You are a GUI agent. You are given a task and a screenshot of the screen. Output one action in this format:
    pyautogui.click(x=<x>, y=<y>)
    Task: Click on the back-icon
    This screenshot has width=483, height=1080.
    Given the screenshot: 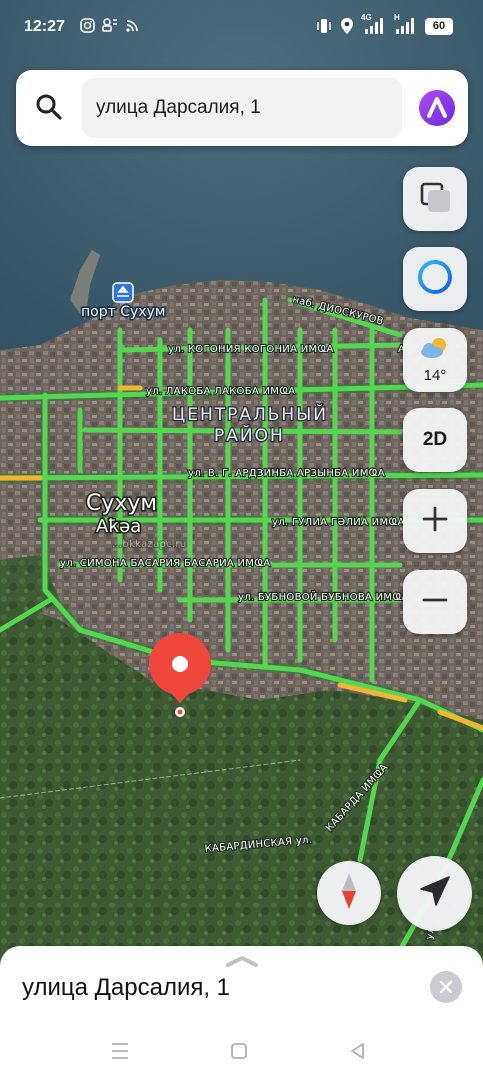 What is the action you would take?
    pyautogui.click(x=358, y=1051)
    